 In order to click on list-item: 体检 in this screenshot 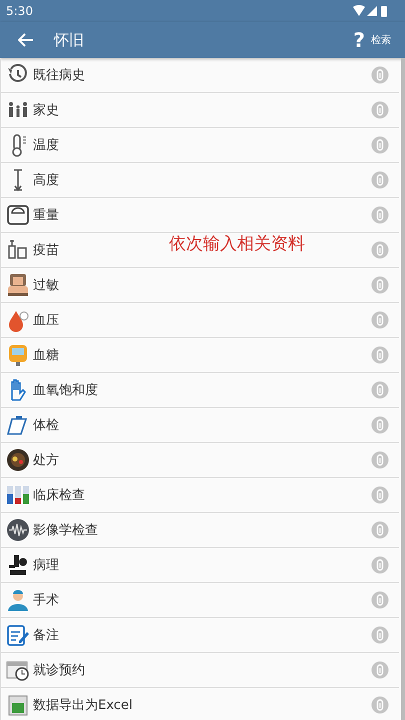, I will do `click(46, 425)`.